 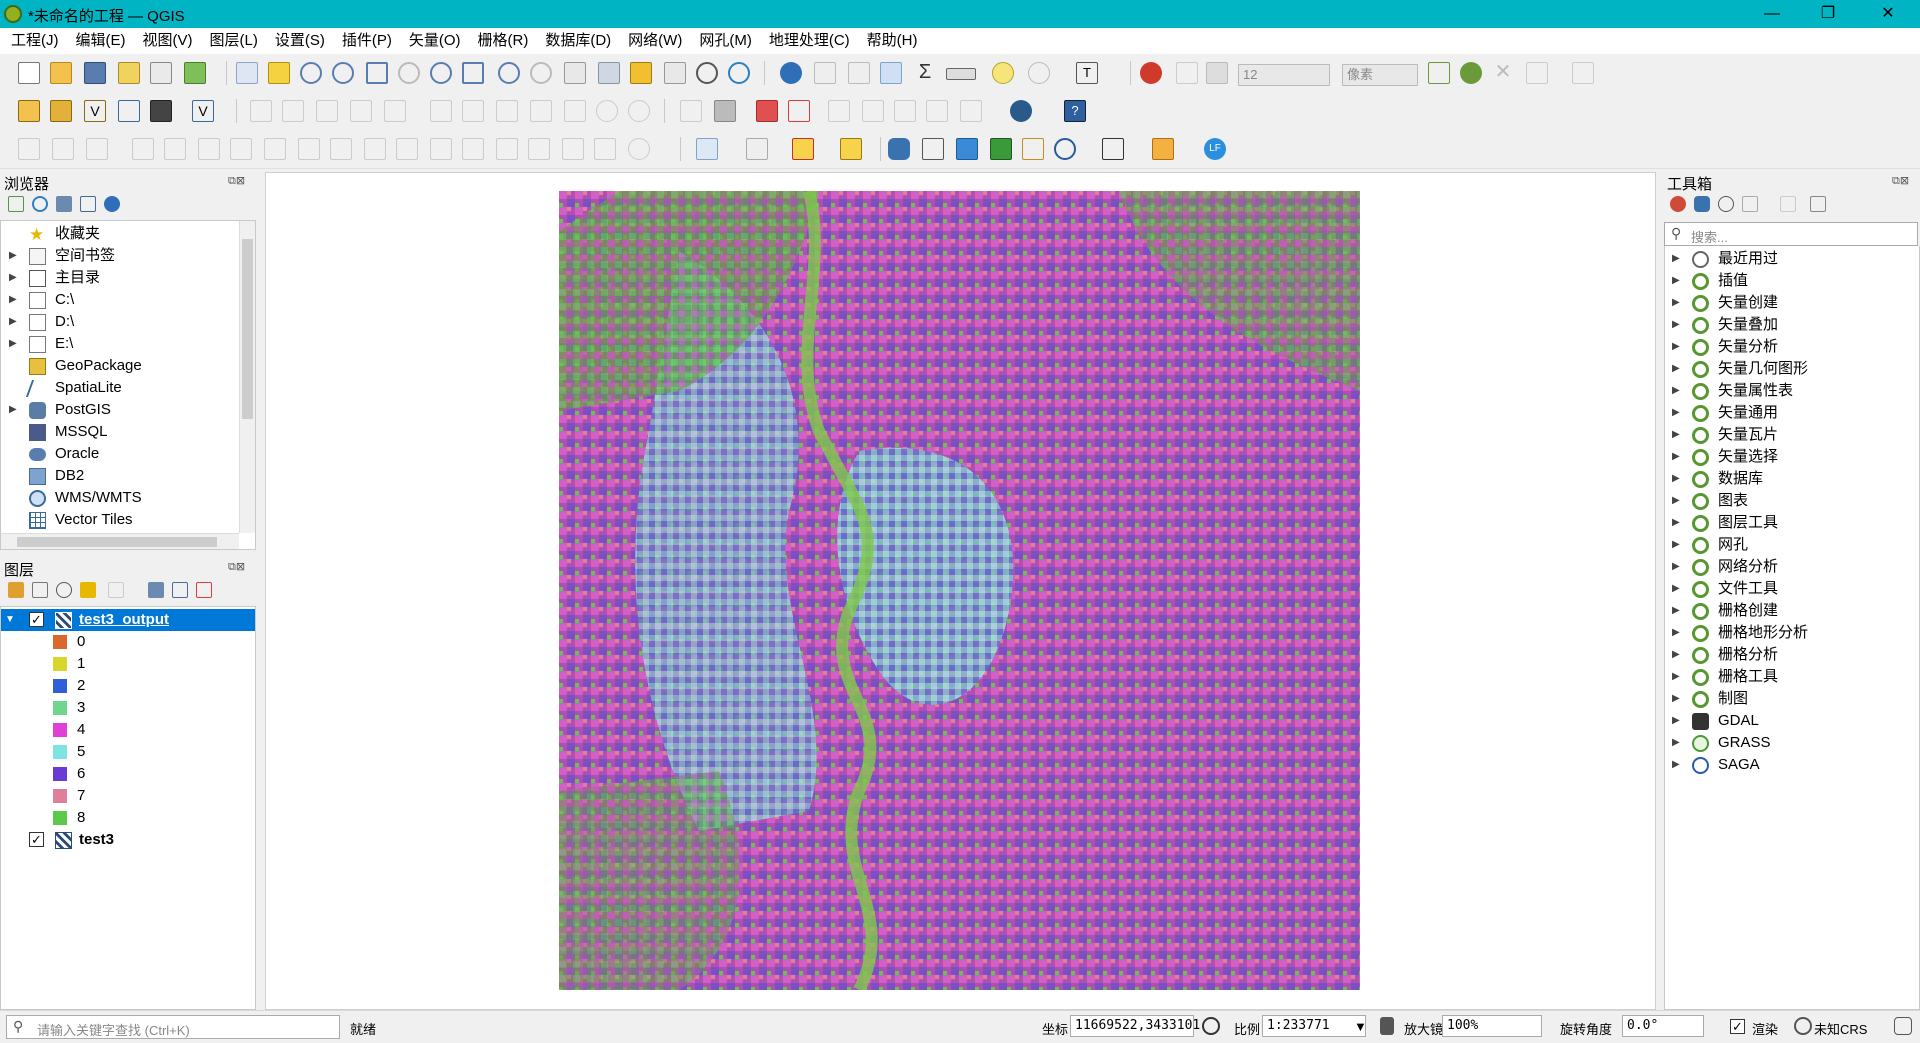 I want to click on label-tool-icon, so click(x=691, y=111).